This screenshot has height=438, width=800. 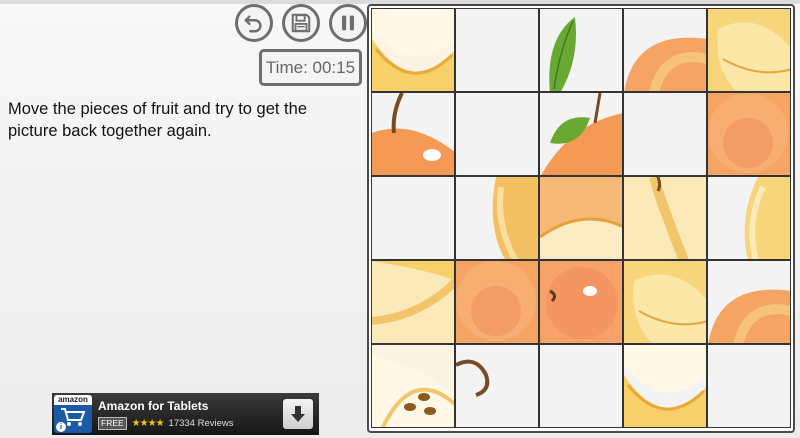 I want to click on floppy-disk-icon, so click(x=301, y=23).